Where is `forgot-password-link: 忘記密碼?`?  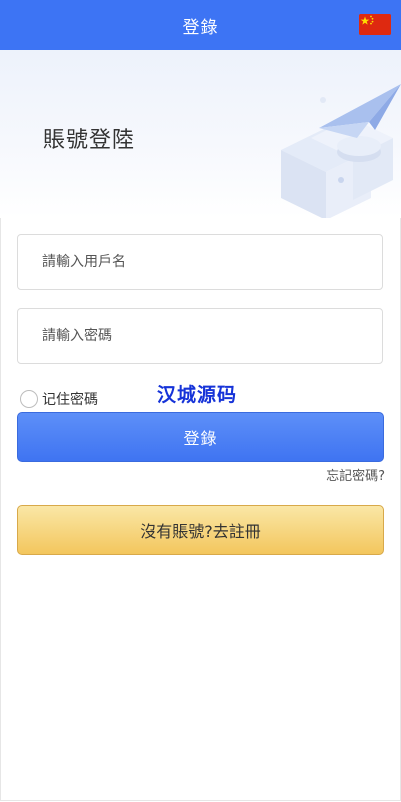
forgot-password-link: 忘記密碼? is located at coordinates (355, 474).